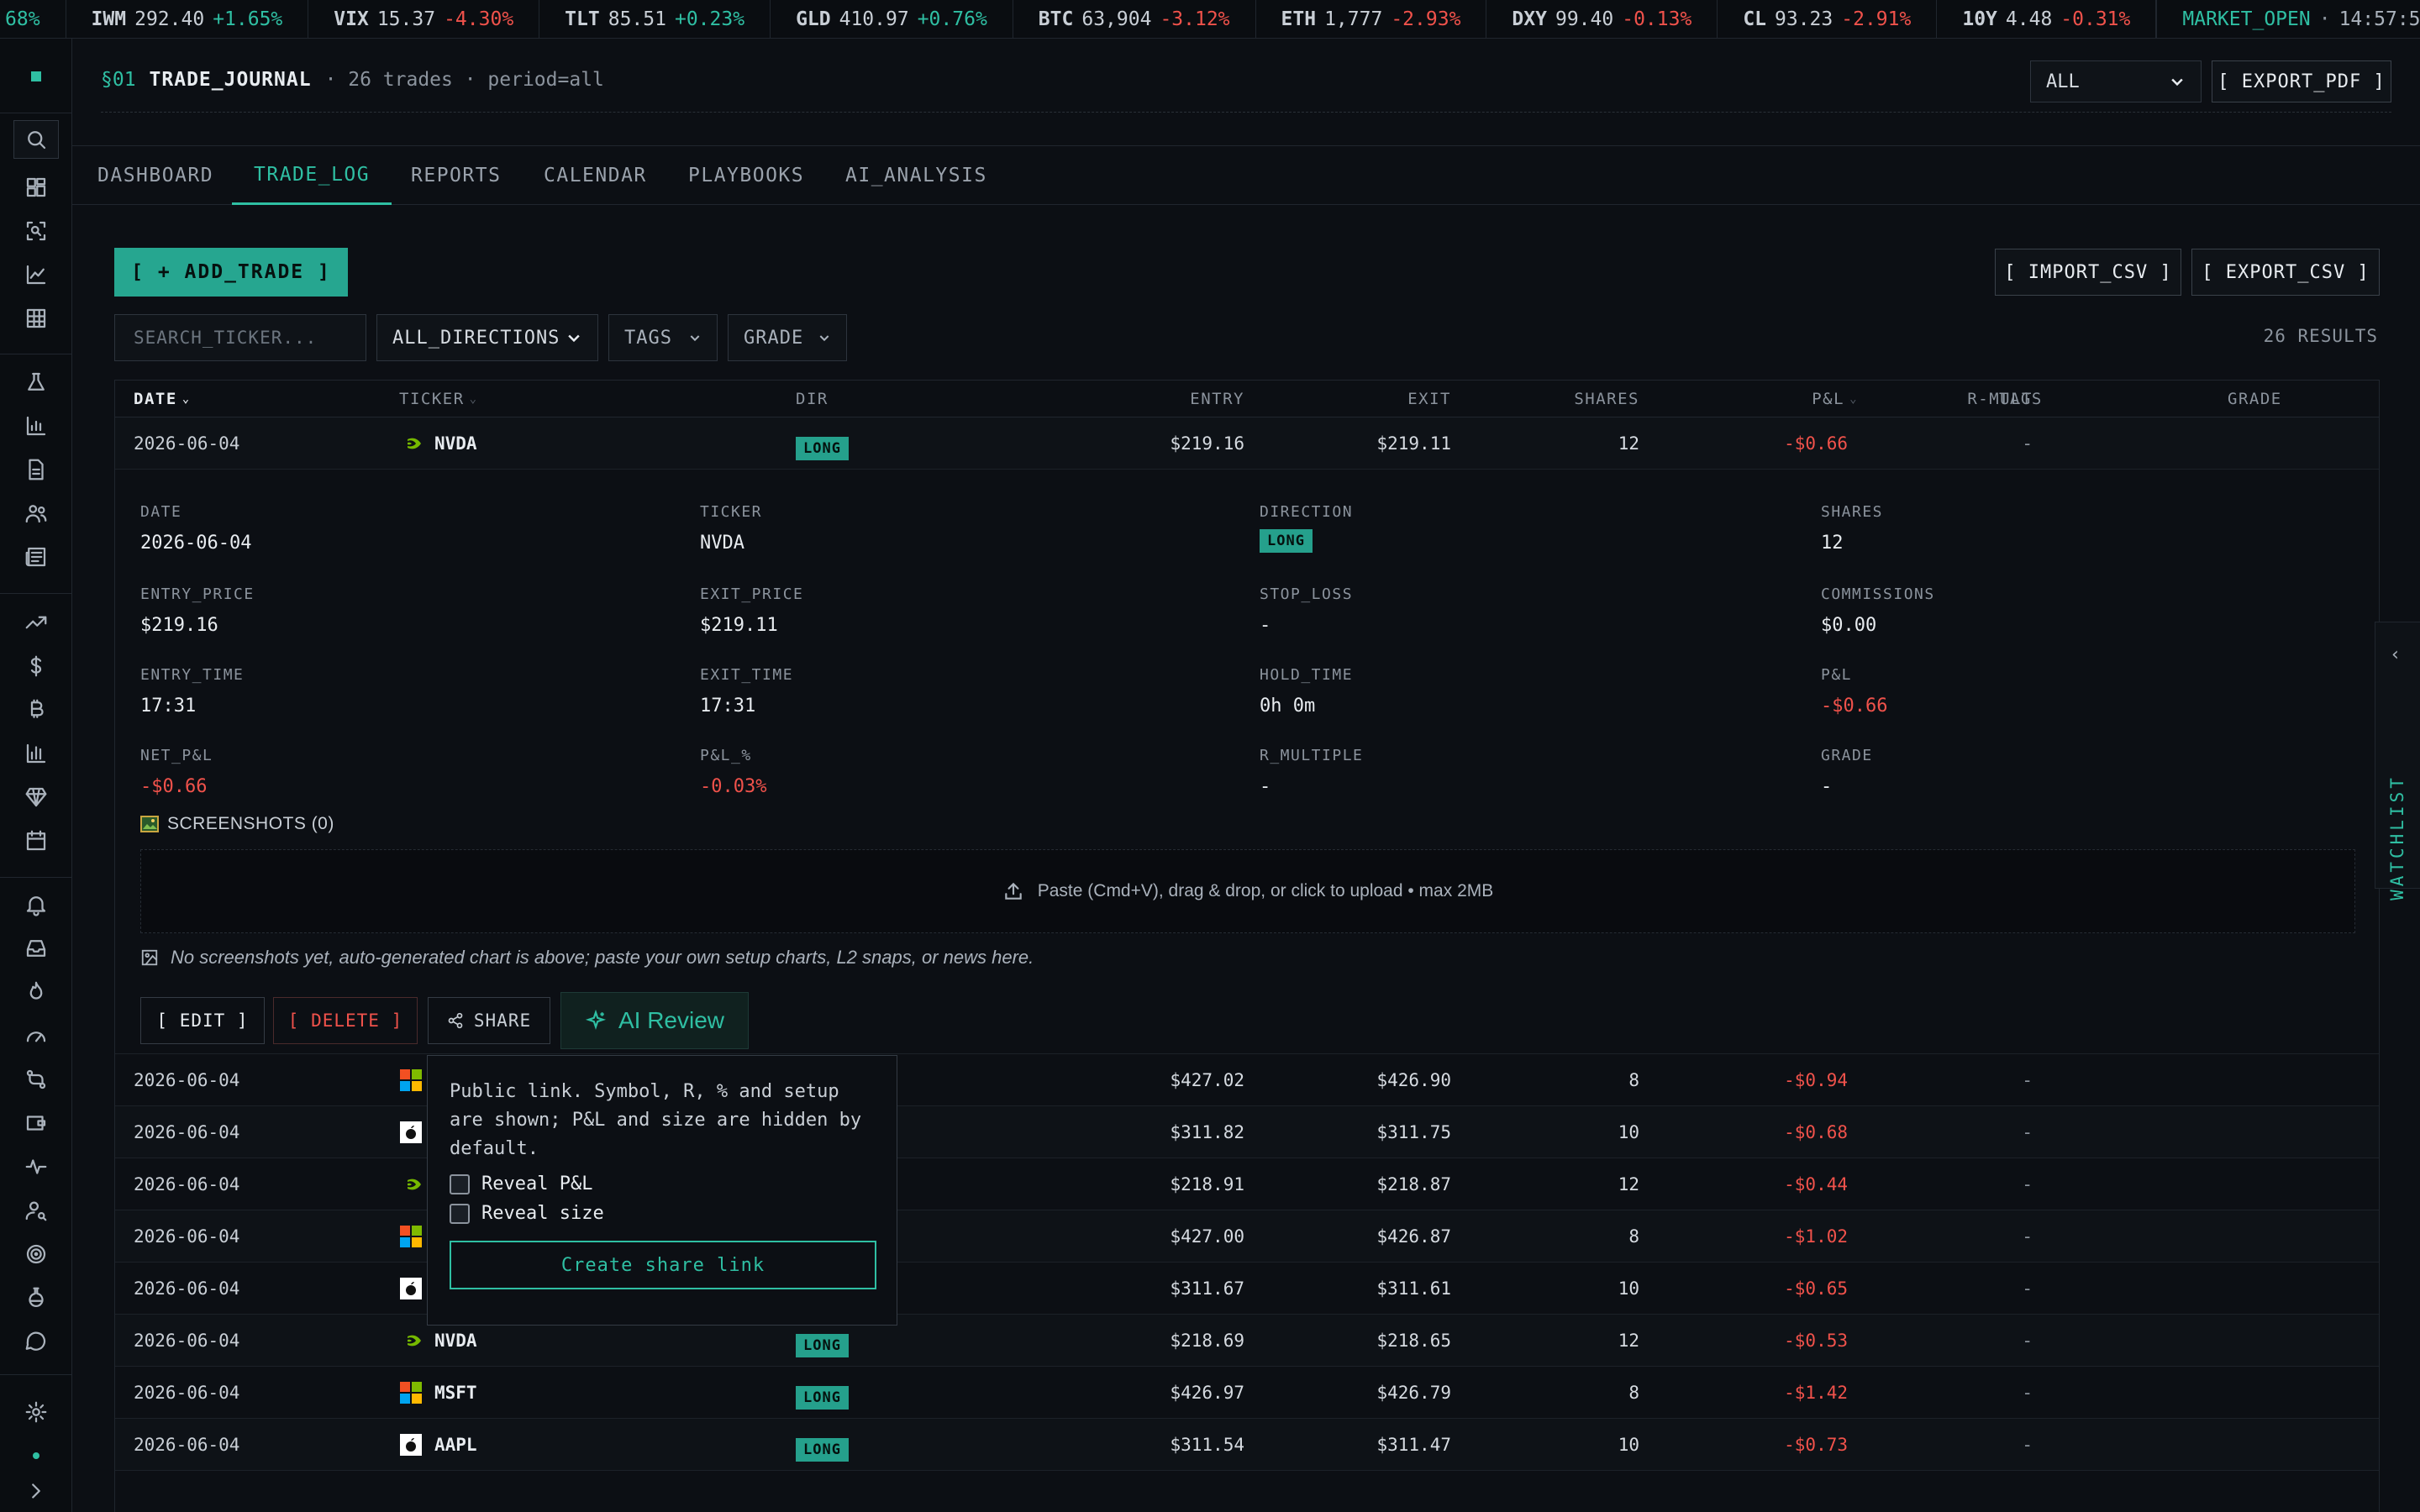 The height and width of the screenshot is (1512, 2420). Describe the element at coordinates (36, 513) in the screenshot. I see `users-icon` at that location.